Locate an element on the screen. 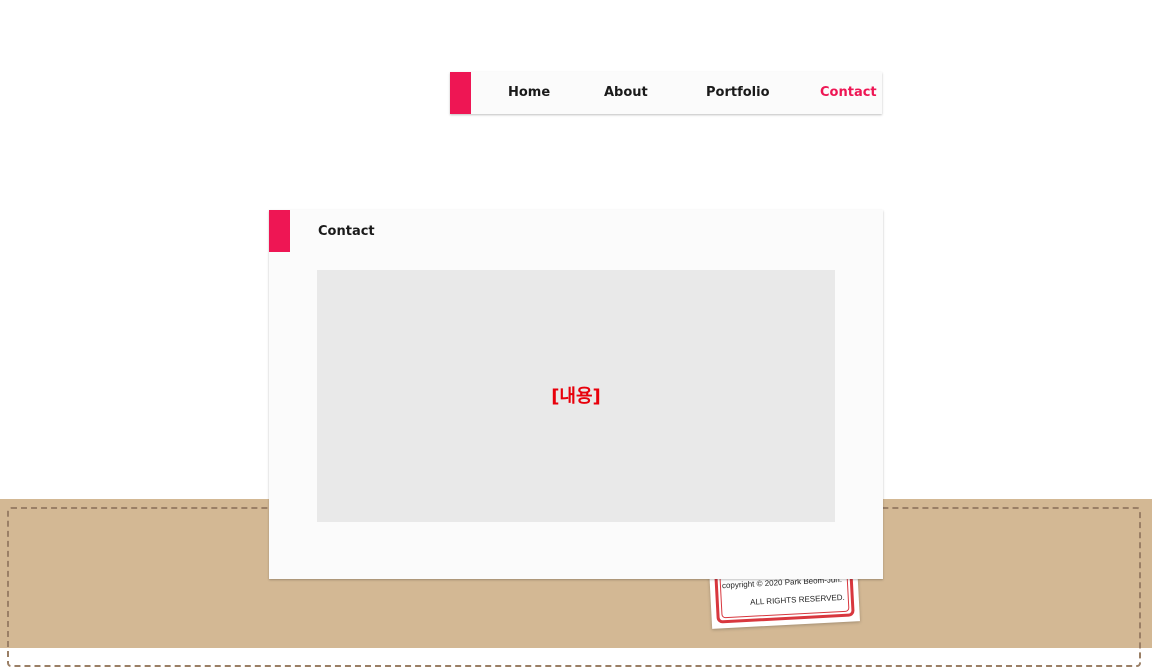 Image resolution: width=1152 pixels, height=667 pixels. nav-link-contact: Contact is located at coordinates (848, 93).